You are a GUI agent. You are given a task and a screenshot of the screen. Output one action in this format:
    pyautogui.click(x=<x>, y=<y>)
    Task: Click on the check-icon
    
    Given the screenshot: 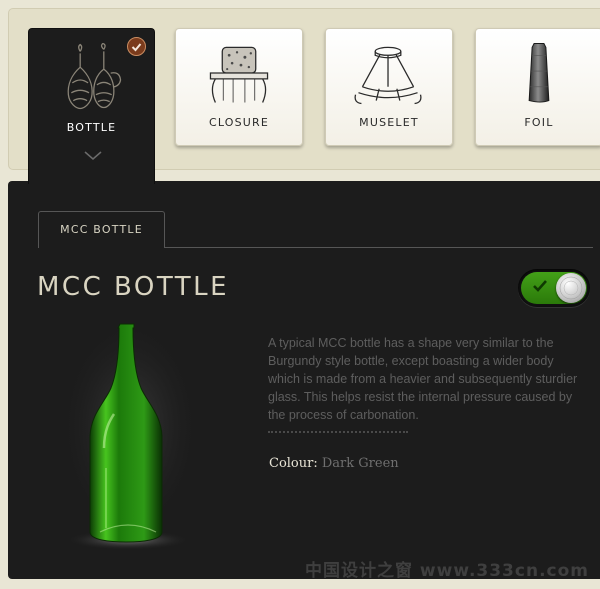 What is the action you would take?
    pyautogui.click(x=540, y=286)
    